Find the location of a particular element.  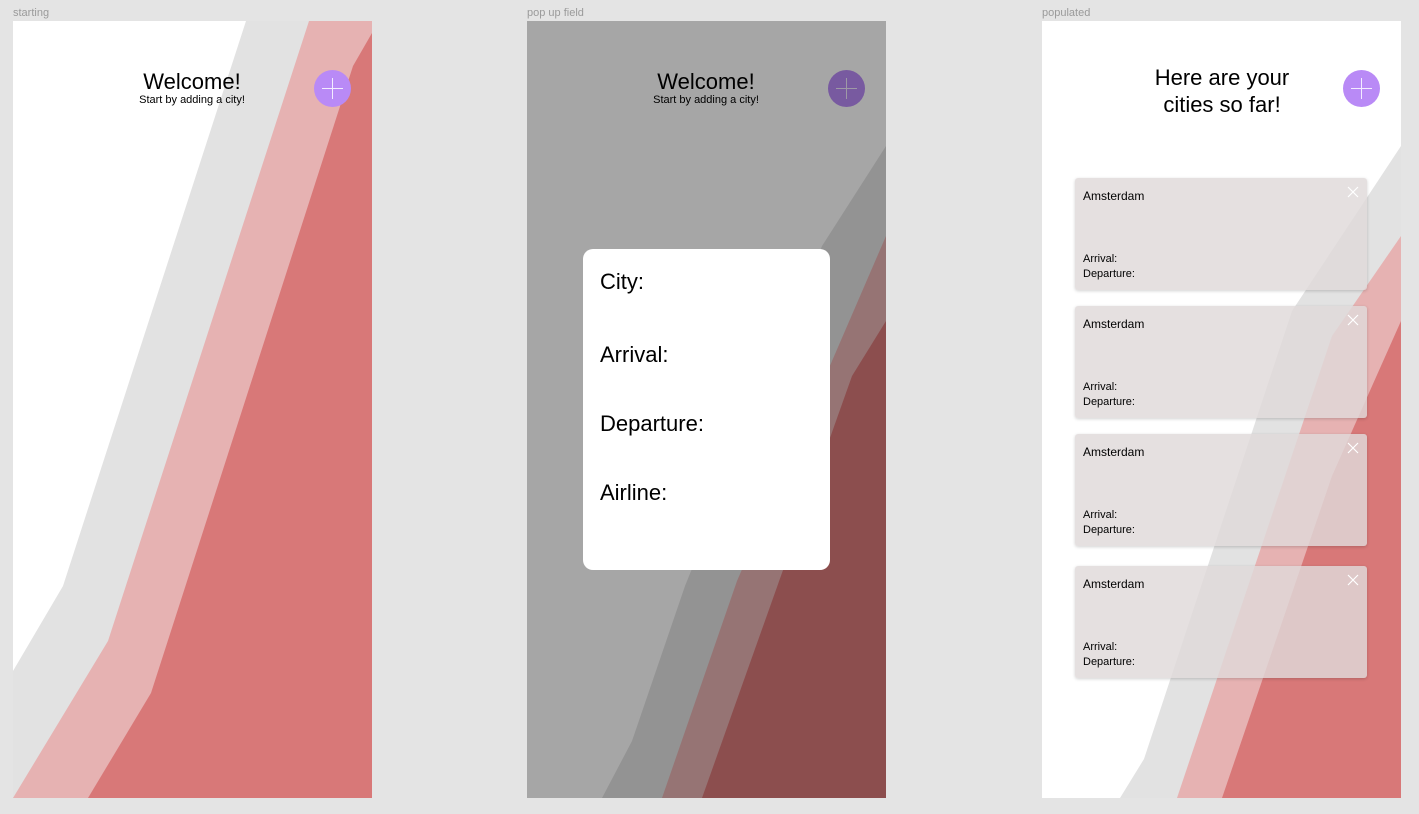

frame-label-starting: starting is located at coordinates (31, 13).